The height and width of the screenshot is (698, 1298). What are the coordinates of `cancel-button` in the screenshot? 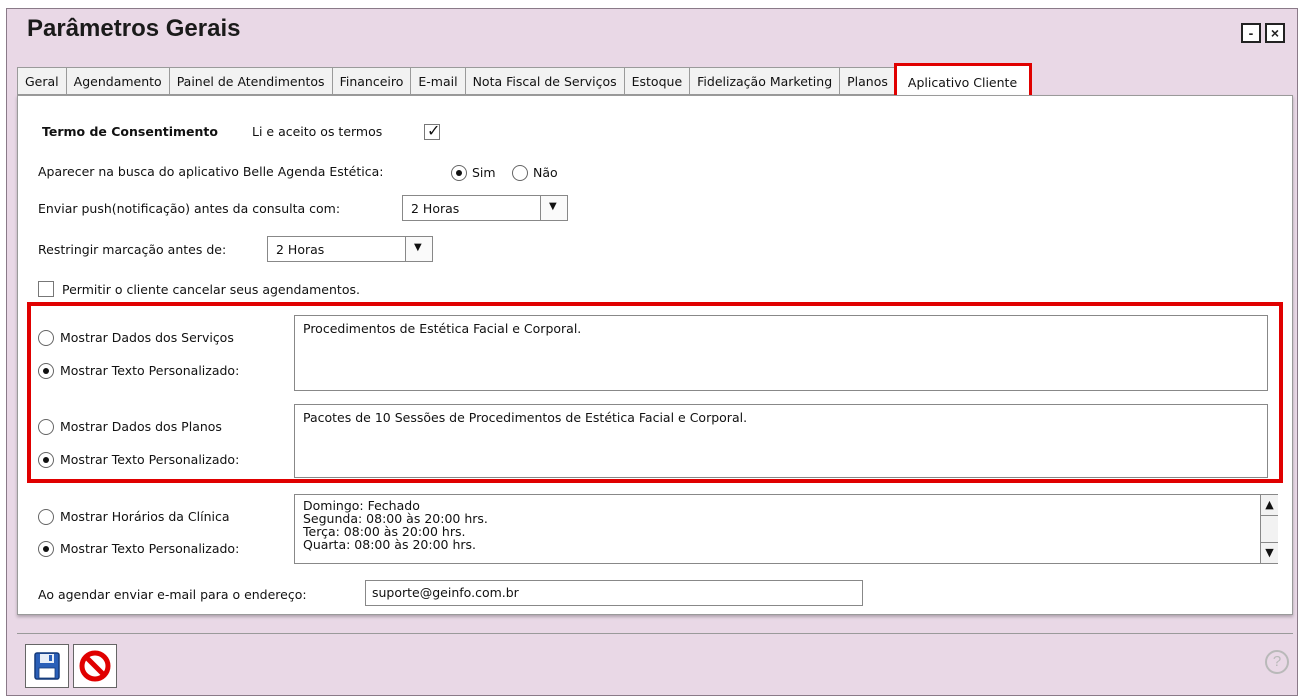 It's located at (95, 666).